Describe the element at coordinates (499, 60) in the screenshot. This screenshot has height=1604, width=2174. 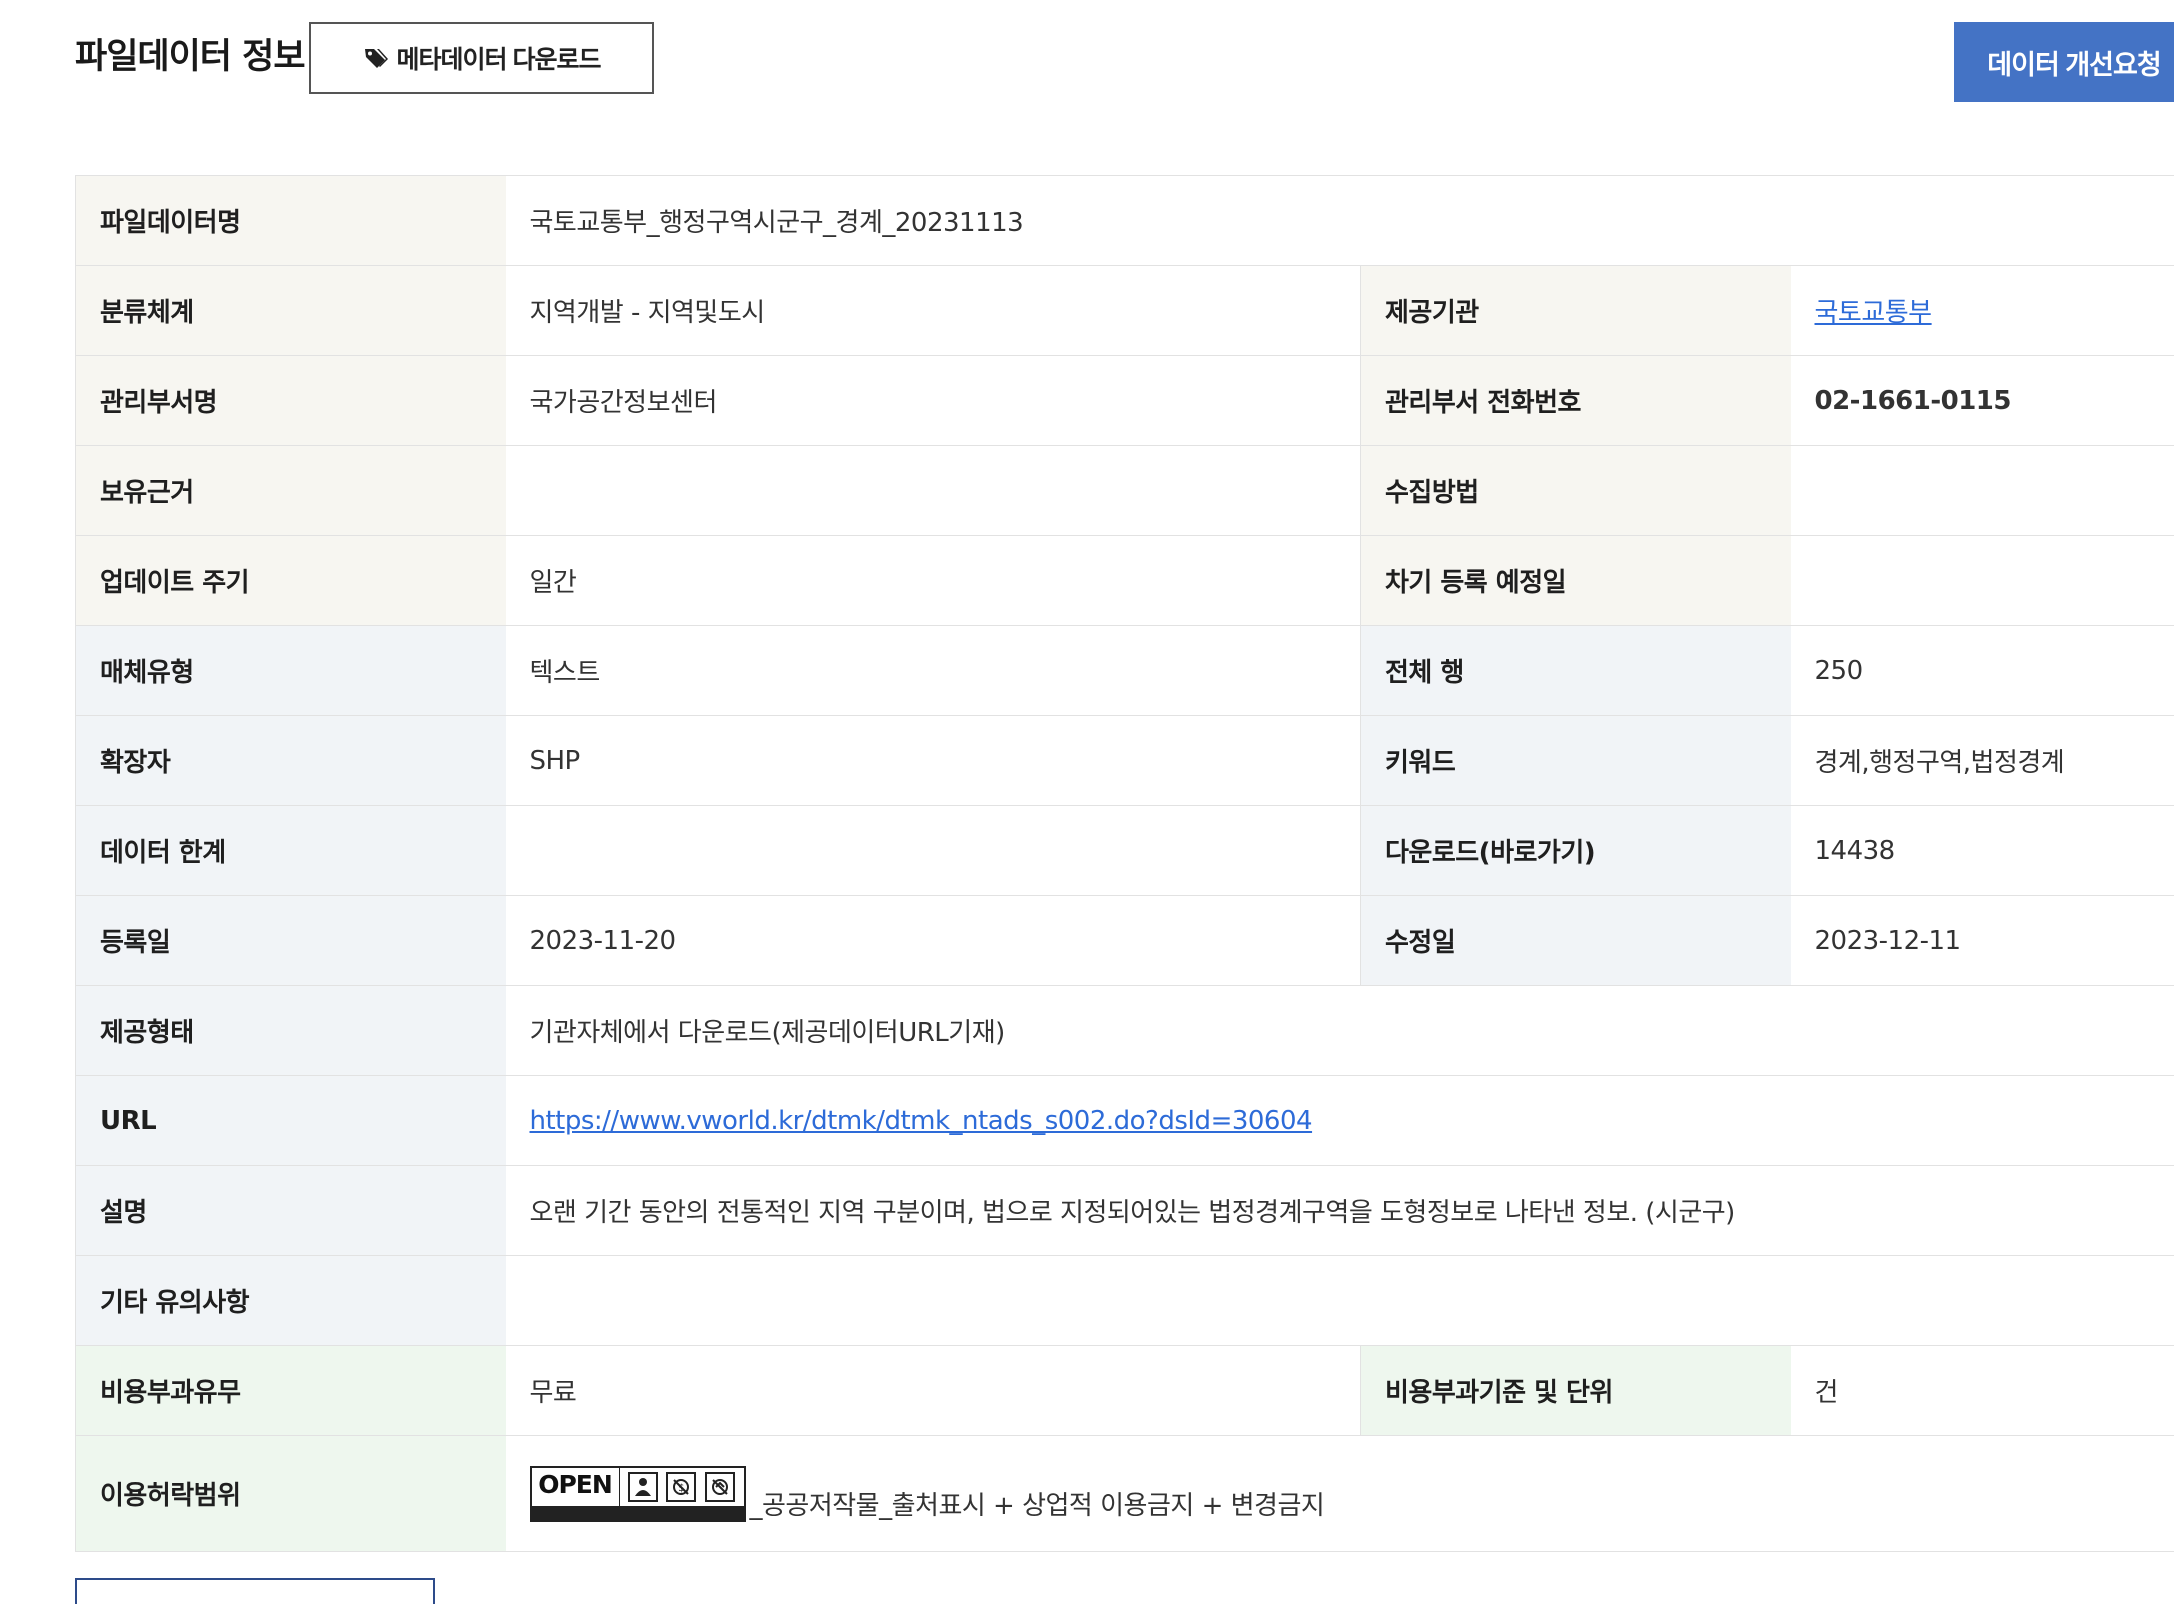
I see `metadata-download-label: 메타데이터 다운로드` at that location.